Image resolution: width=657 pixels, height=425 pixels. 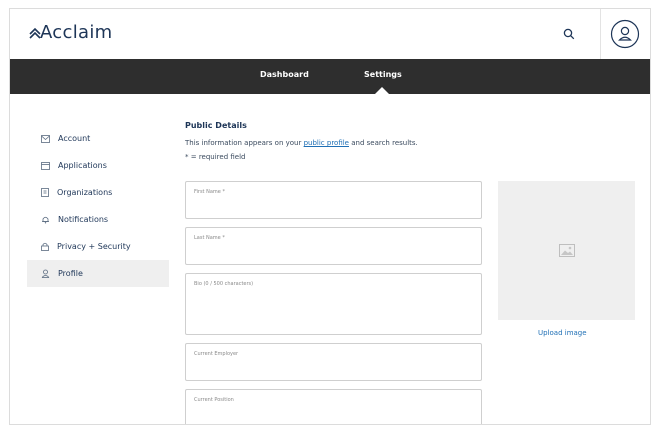 I want to click on current-position-placeholder: Current Position, so click(x=214, y=400).